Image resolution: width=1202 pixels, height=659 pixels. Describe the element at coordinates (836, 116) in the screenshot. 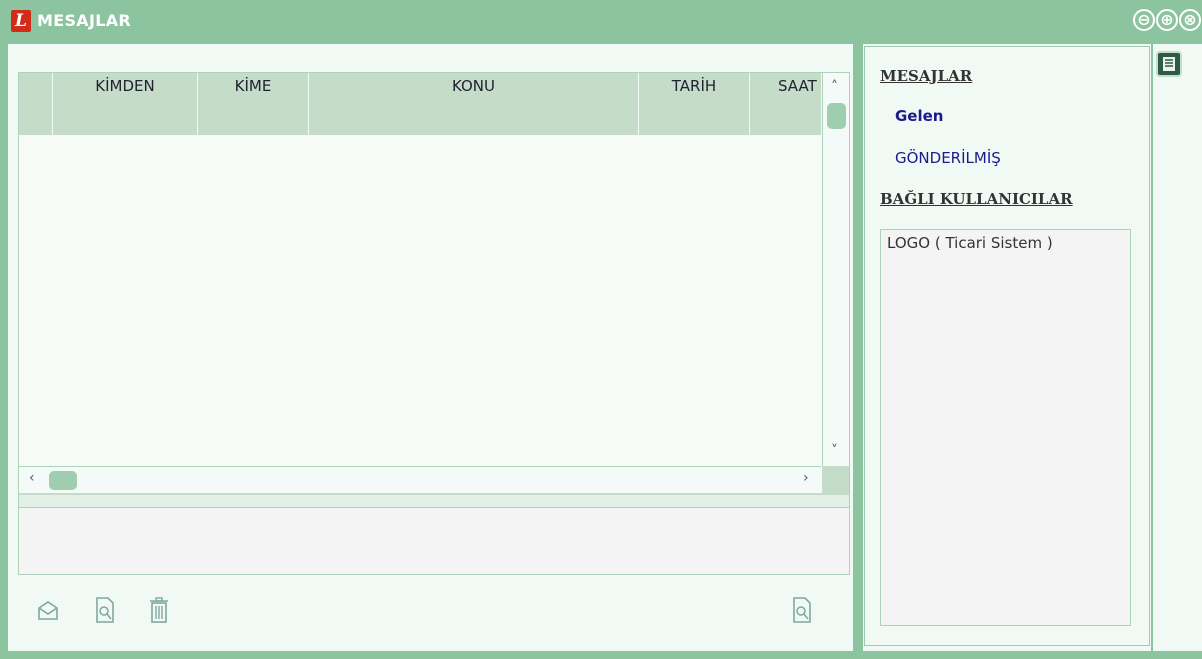

I see `vertical-scroll-thumb` at that location.